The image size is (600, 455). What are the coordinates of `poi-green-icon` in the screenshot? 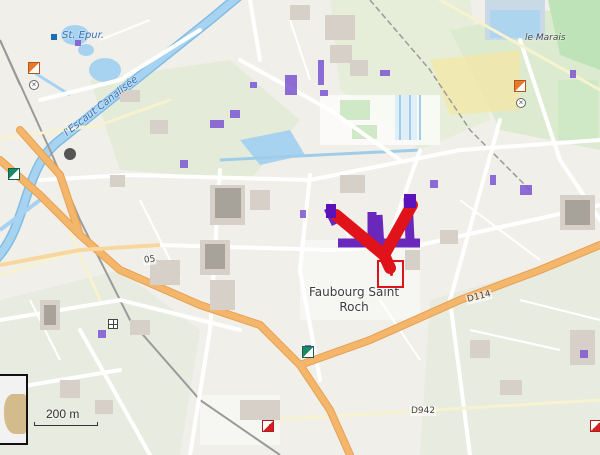 It's located at (14, 174).